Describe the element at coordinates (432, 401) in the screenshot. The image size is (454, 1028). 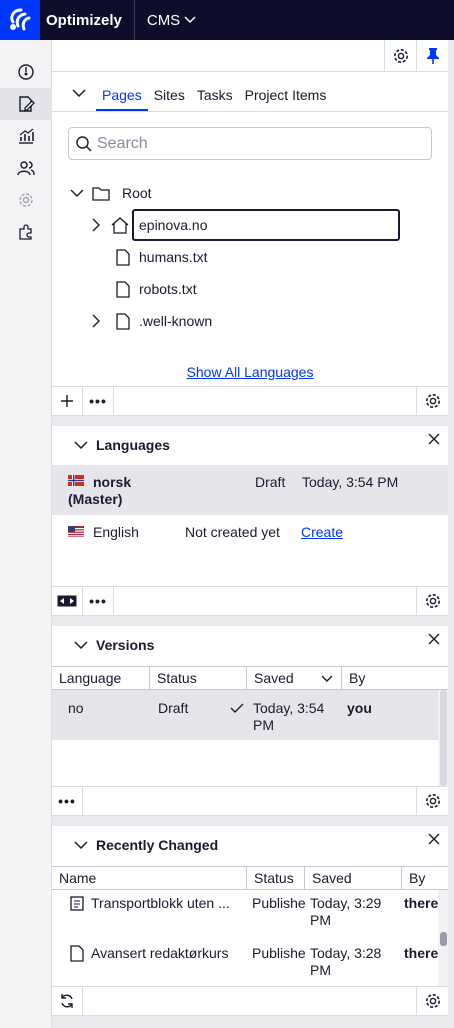
I see `tree-settings-gear-icon` at that location.